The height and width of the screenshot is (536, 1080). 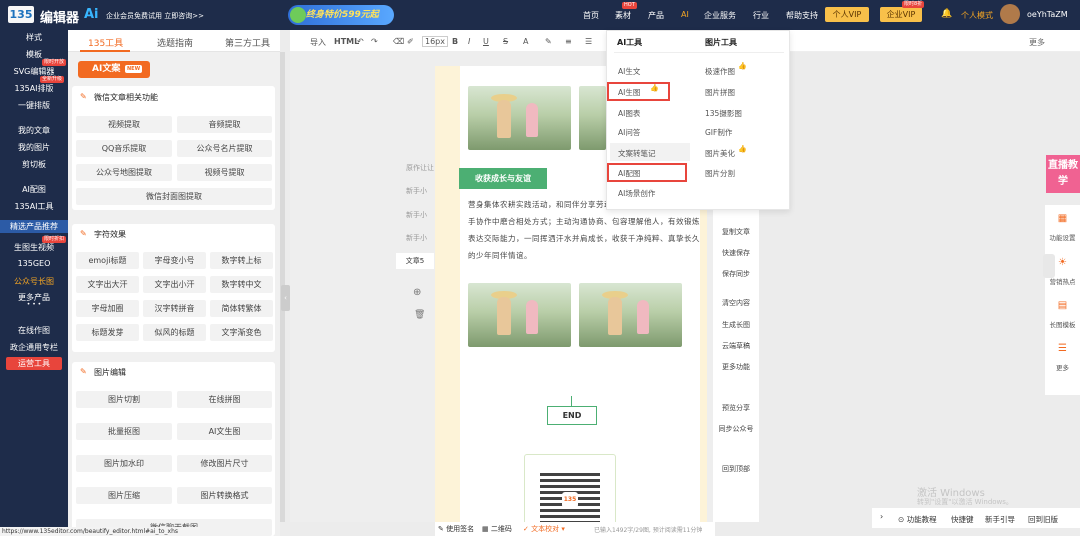 I want to click on gradient-text-button: 文字渐变色, so click(x=241, y=332).